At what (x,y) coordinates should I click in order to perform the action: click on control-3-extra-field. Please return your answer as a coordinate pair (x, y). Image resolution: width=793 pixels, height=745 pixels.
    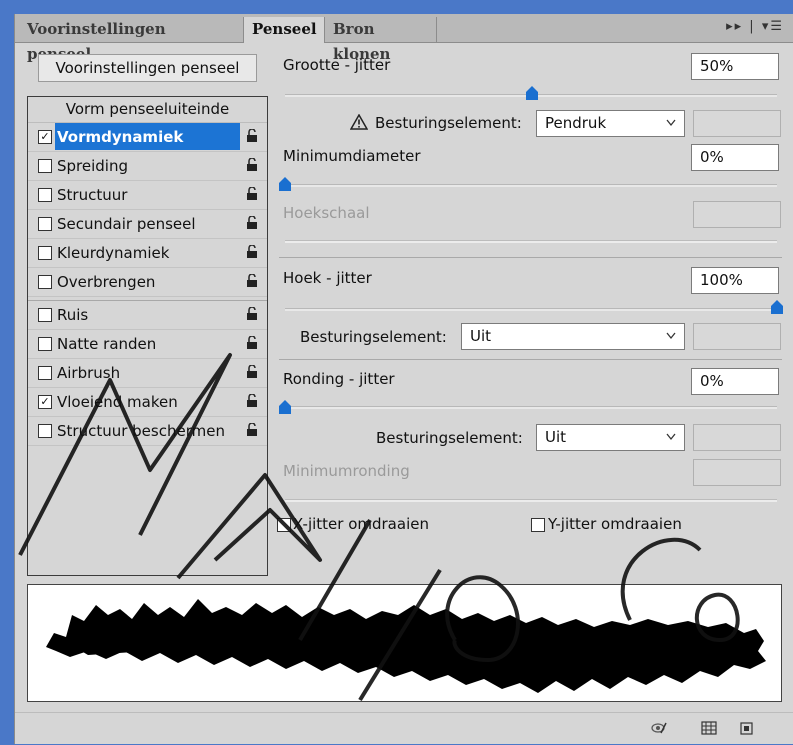
    Looking at the image, I should click on (737, 437).